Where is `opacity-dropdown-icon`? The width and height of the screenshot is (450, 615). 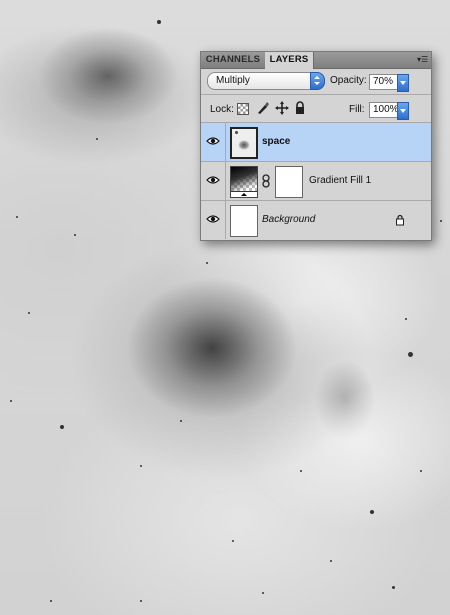
opacity-dropdown-icon is located at coordinates (403, 83).